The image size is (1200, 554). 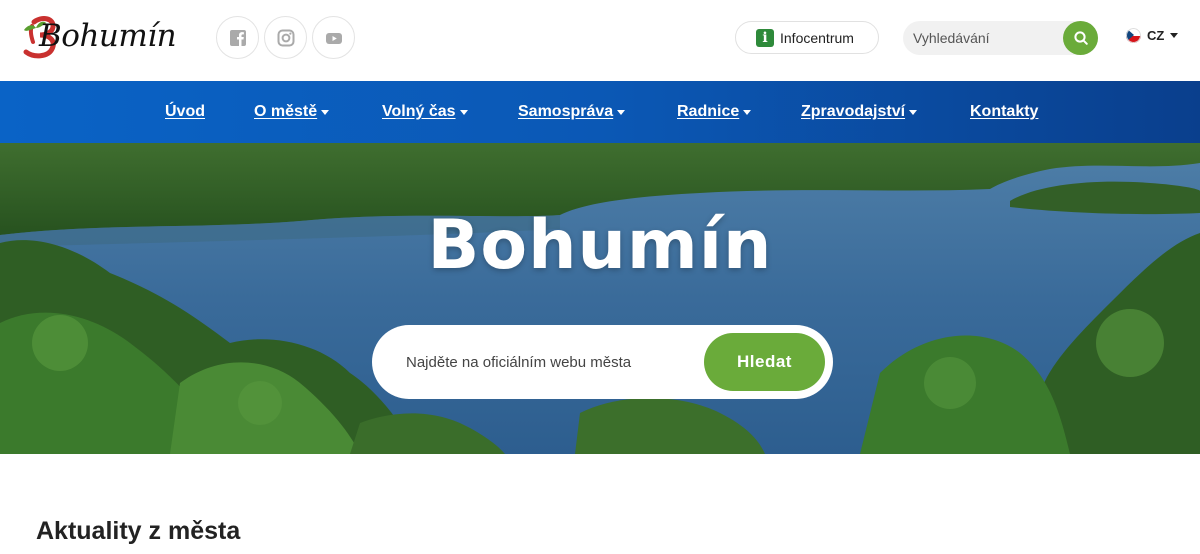 What do you see at coordinates (138, 531) in the screenshot?
I see `news-section-heading: Aktuality z města` at bounding box center [138, 531].